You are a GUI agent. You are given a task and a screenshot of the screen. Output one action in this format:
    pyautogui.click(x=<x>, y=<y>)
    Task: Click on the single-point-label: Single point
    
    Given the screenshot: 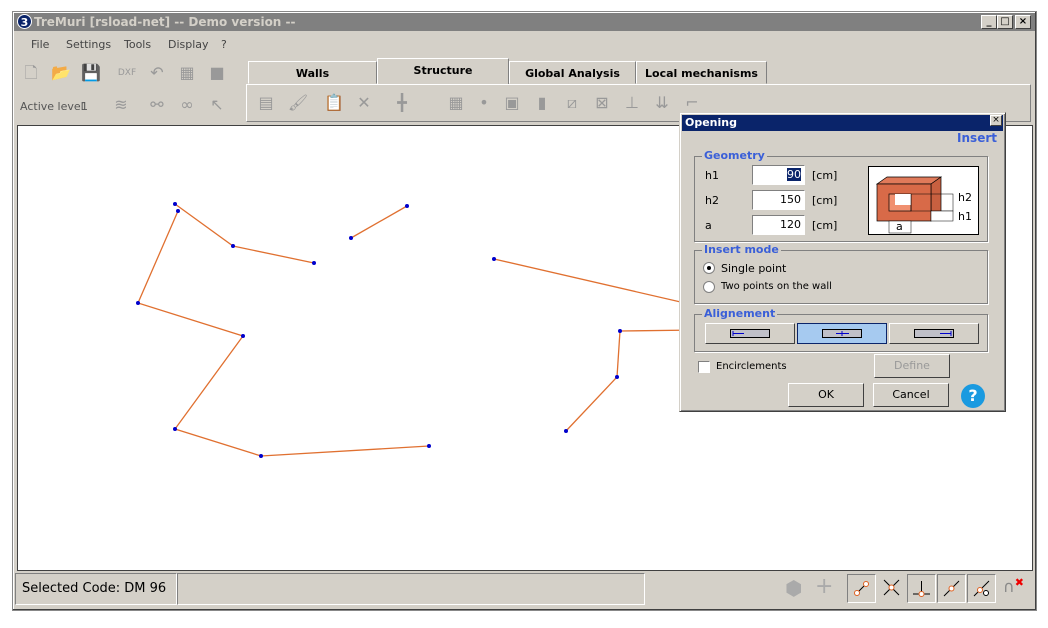 What is the action you would take?
    pyautogui.click(x=753, y=268)
    